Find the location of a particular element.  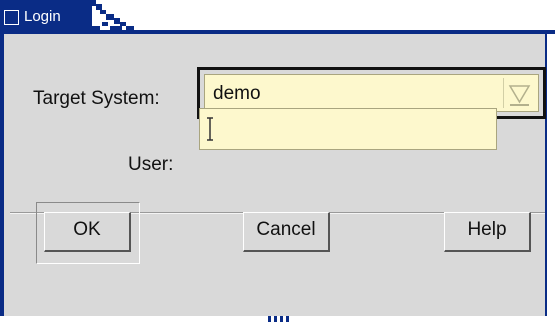

target-system-value: demo is located at coordinates (237, 93).